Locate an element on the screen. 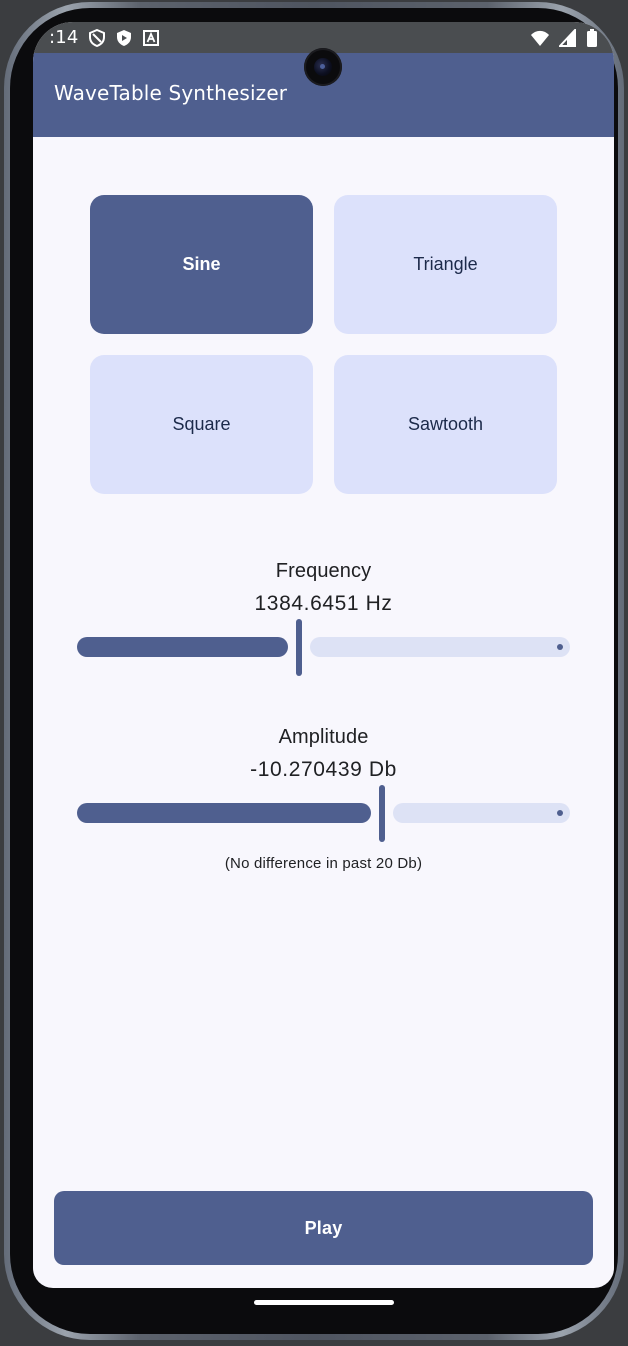 The image size is (628, 1346). amplitude-value: -10.270439 Db is located at coordinates (323, 769).